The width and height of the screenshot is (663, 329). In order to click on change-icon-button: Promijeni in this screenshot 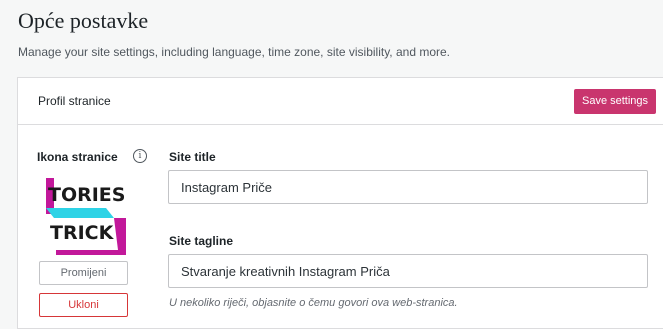, I will do `click(83, 273)`.